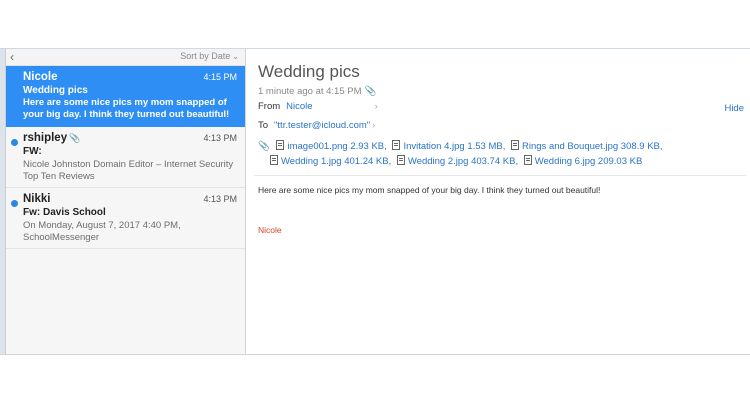  I want to click on from-row: From Nicole ›, so click(318, 106).